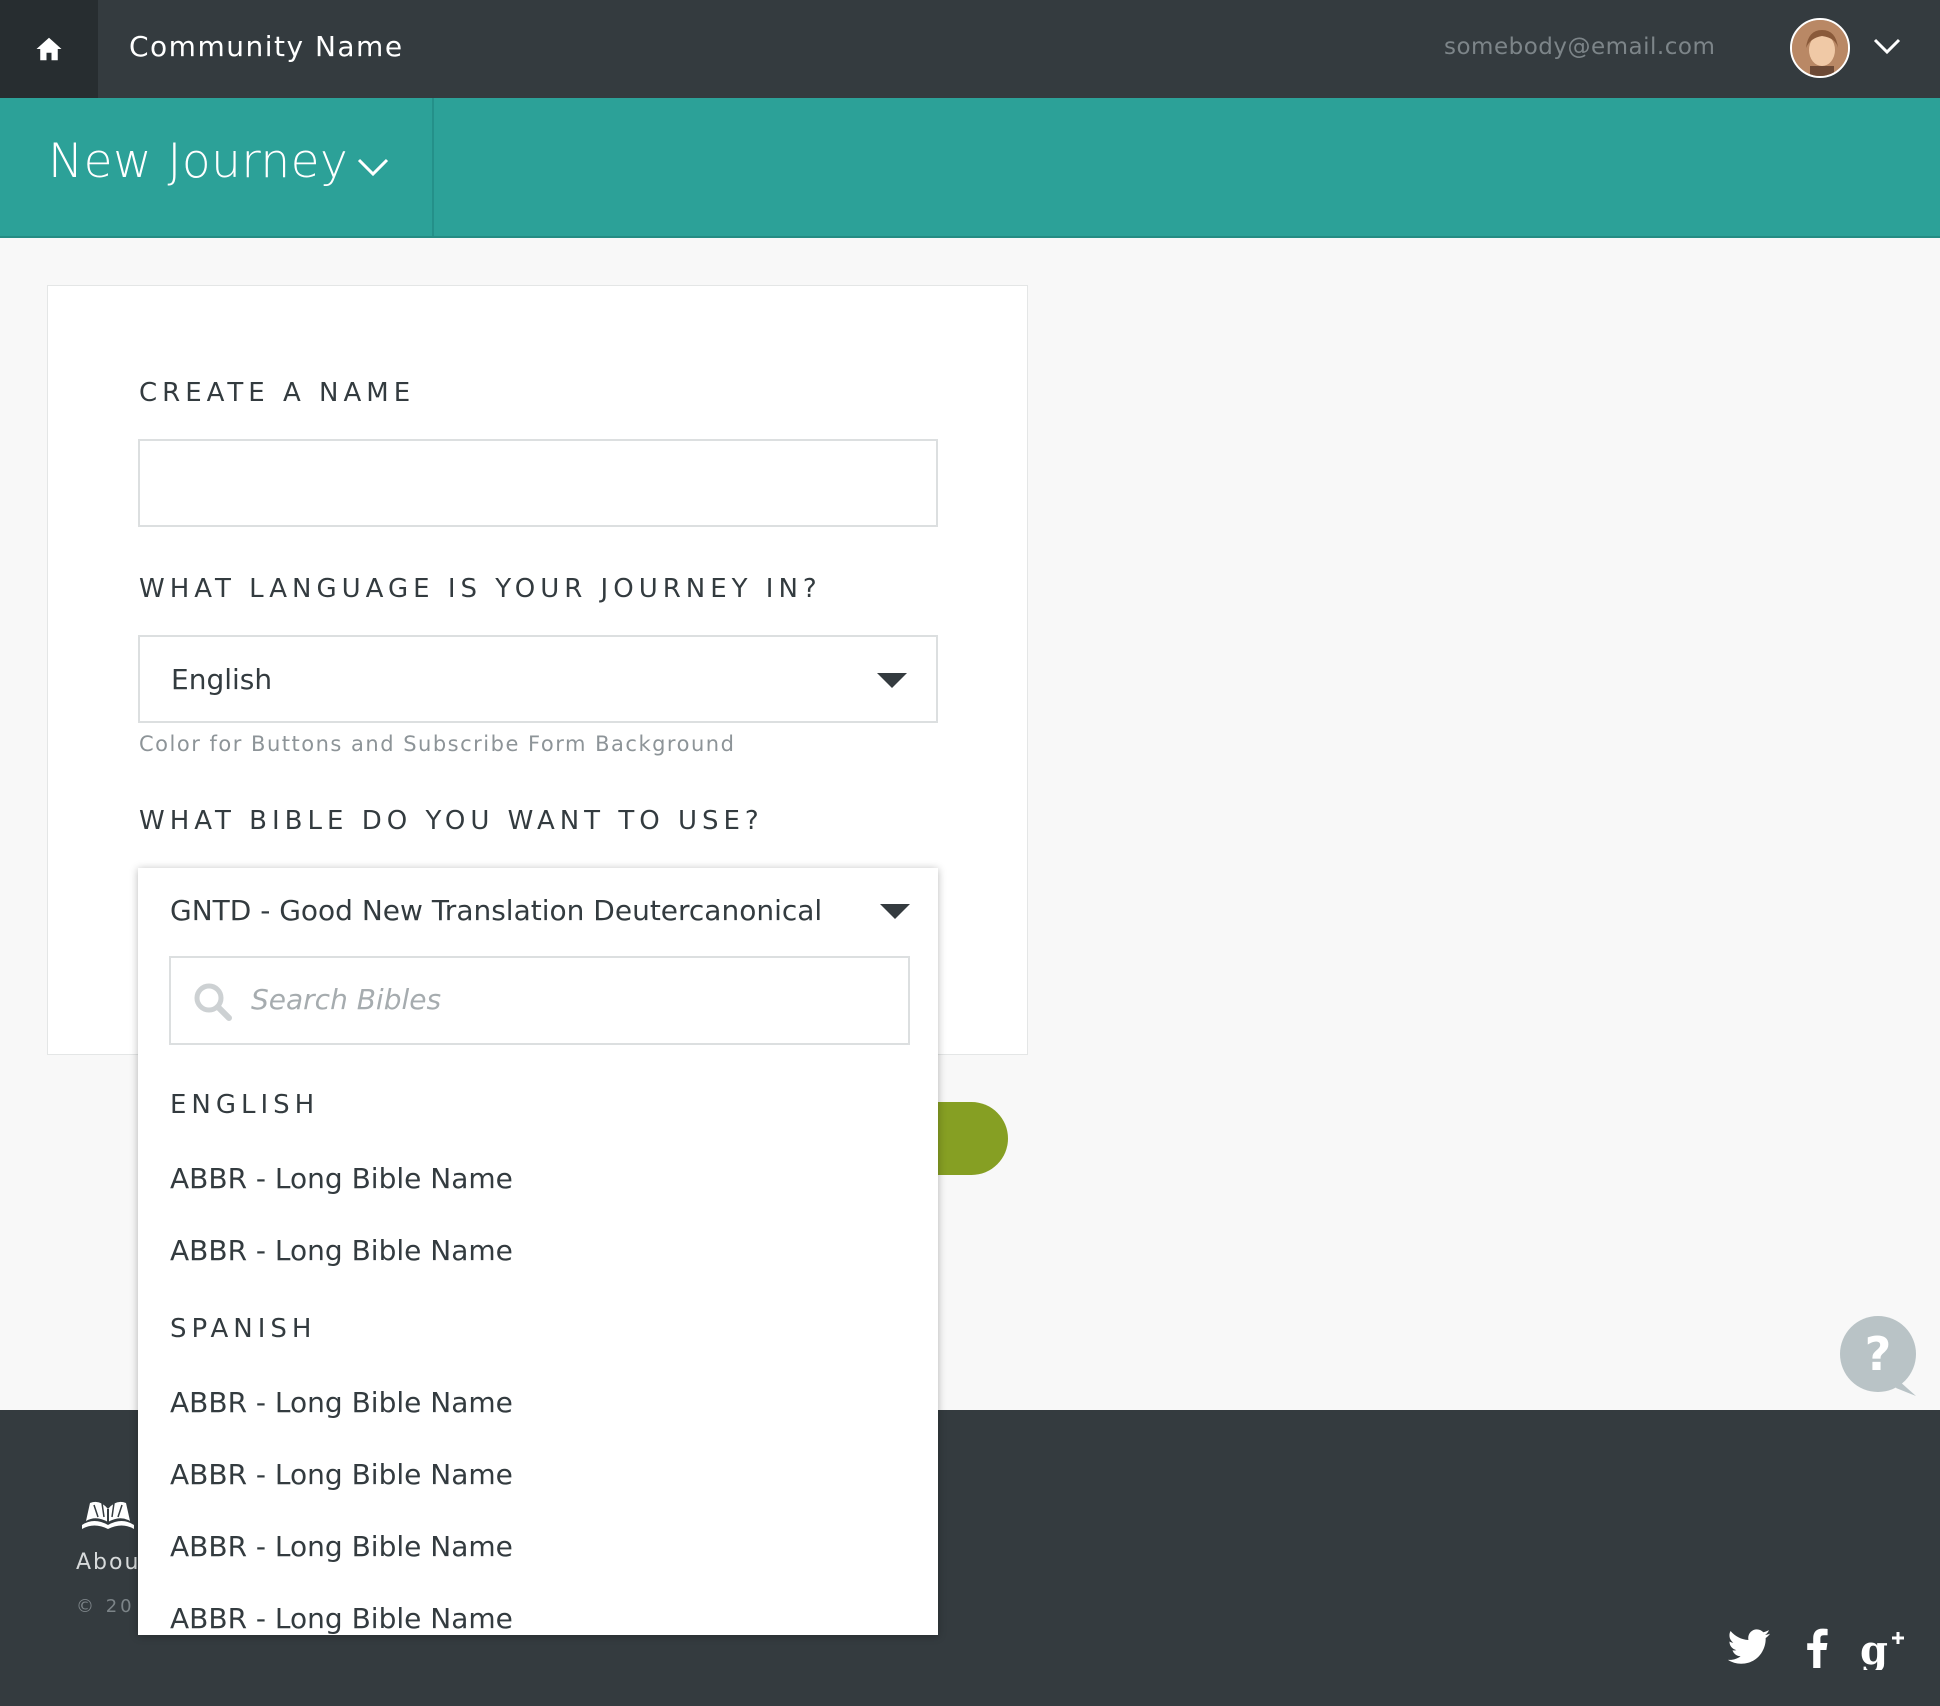 This screenshot has width=1940, height=1706. What do you see at coordinates (538, 679) in the screenshot?
I see `language-select: English` at bounding box center [538, 679].